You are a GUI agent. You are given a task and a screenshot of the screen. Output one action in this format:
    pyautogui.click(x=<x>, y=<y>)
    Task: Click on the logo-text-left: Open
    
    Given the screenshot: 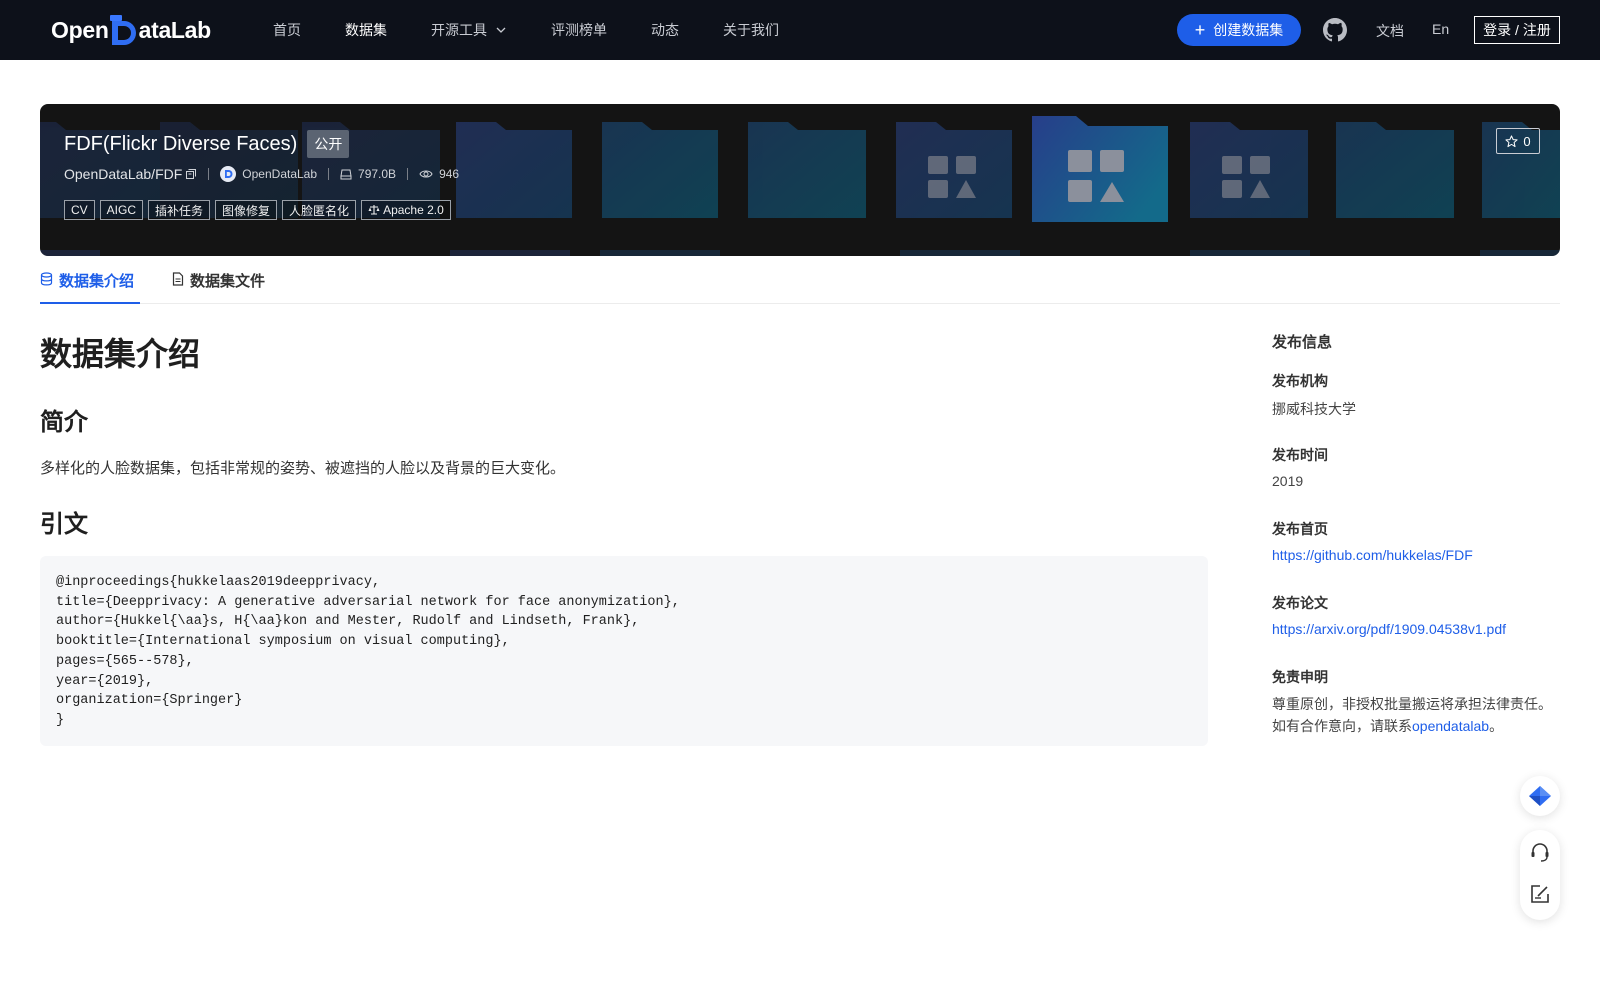 What is the action you would take?
    pyautogui.click(x=80, y=29)
    